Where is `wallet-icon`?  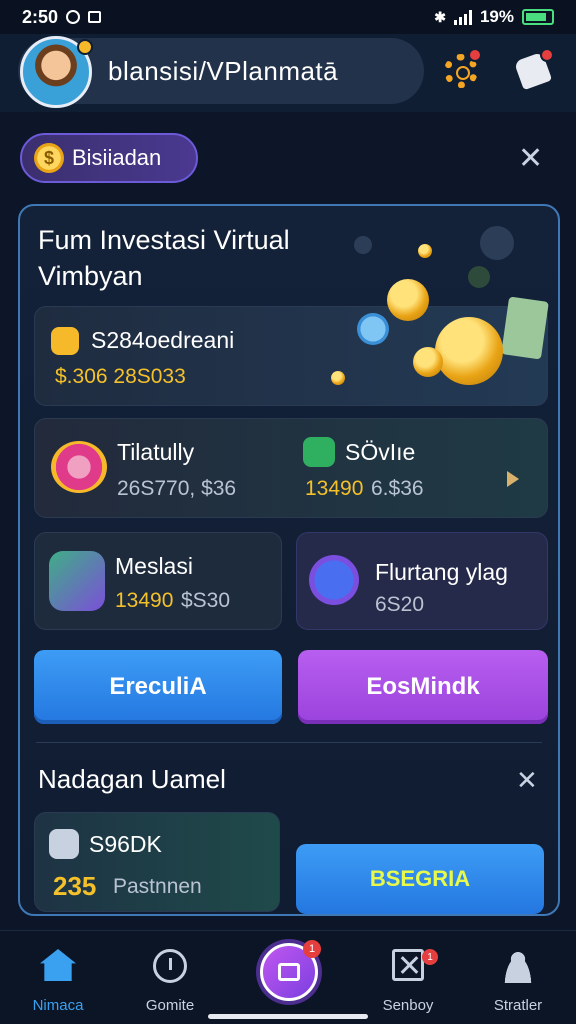
wallet-icon is located at coordinates (65, 341).